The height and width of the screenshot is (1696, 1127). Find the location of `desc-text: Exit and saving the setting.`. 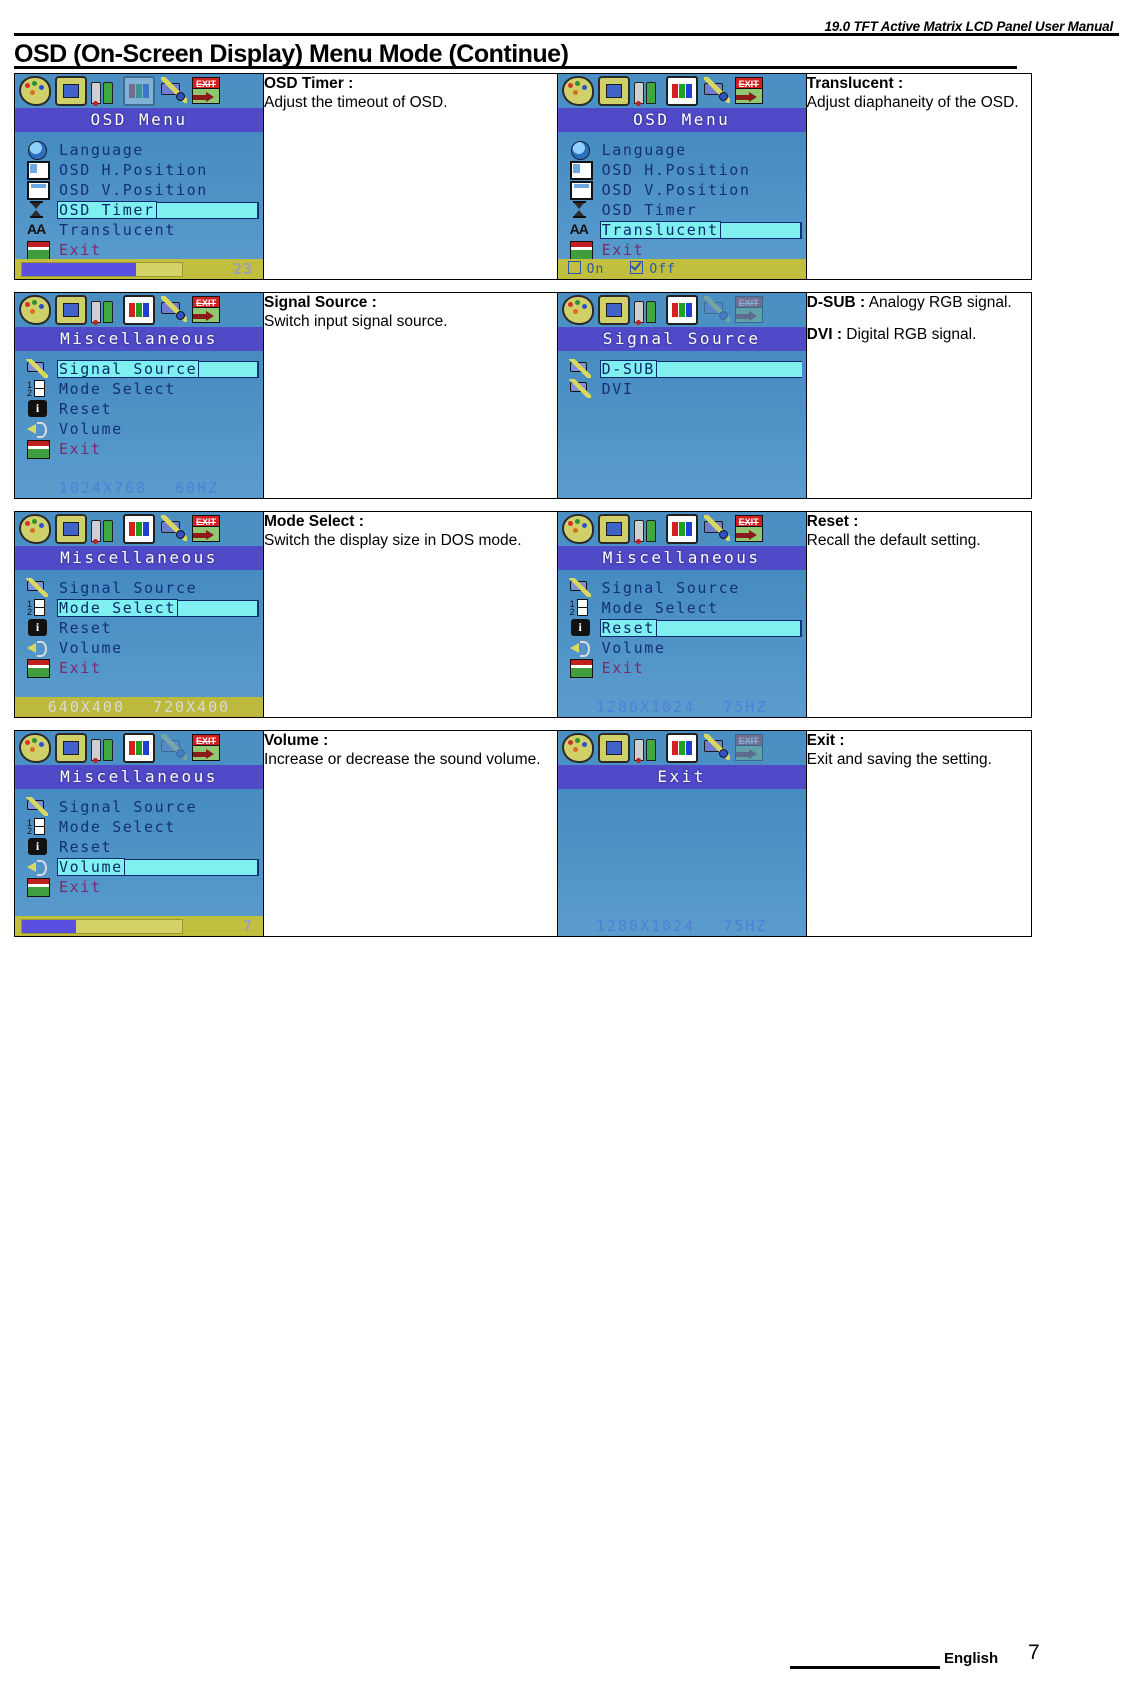

desc-text: Exit and saving the setting. is located at coordinates (899, 759).